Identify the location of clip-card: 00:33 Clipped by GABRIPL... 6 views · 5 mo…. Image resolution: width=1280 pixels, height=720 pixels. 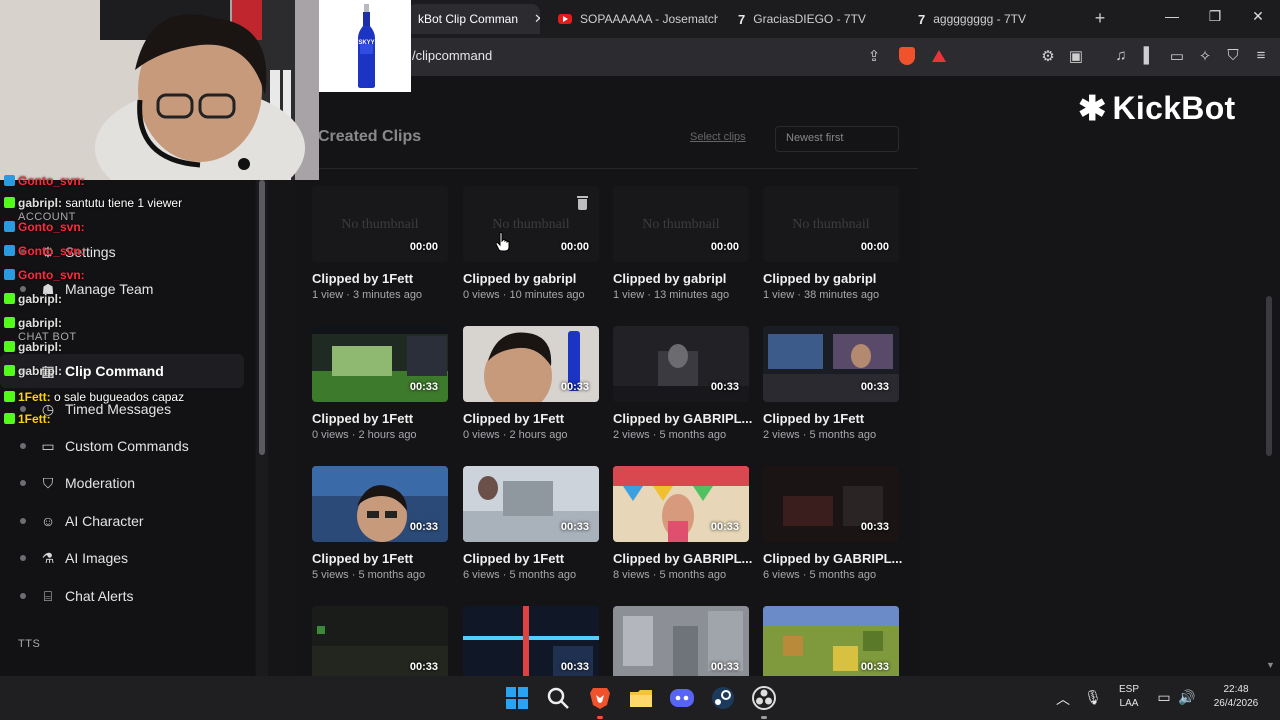
(832, 526).